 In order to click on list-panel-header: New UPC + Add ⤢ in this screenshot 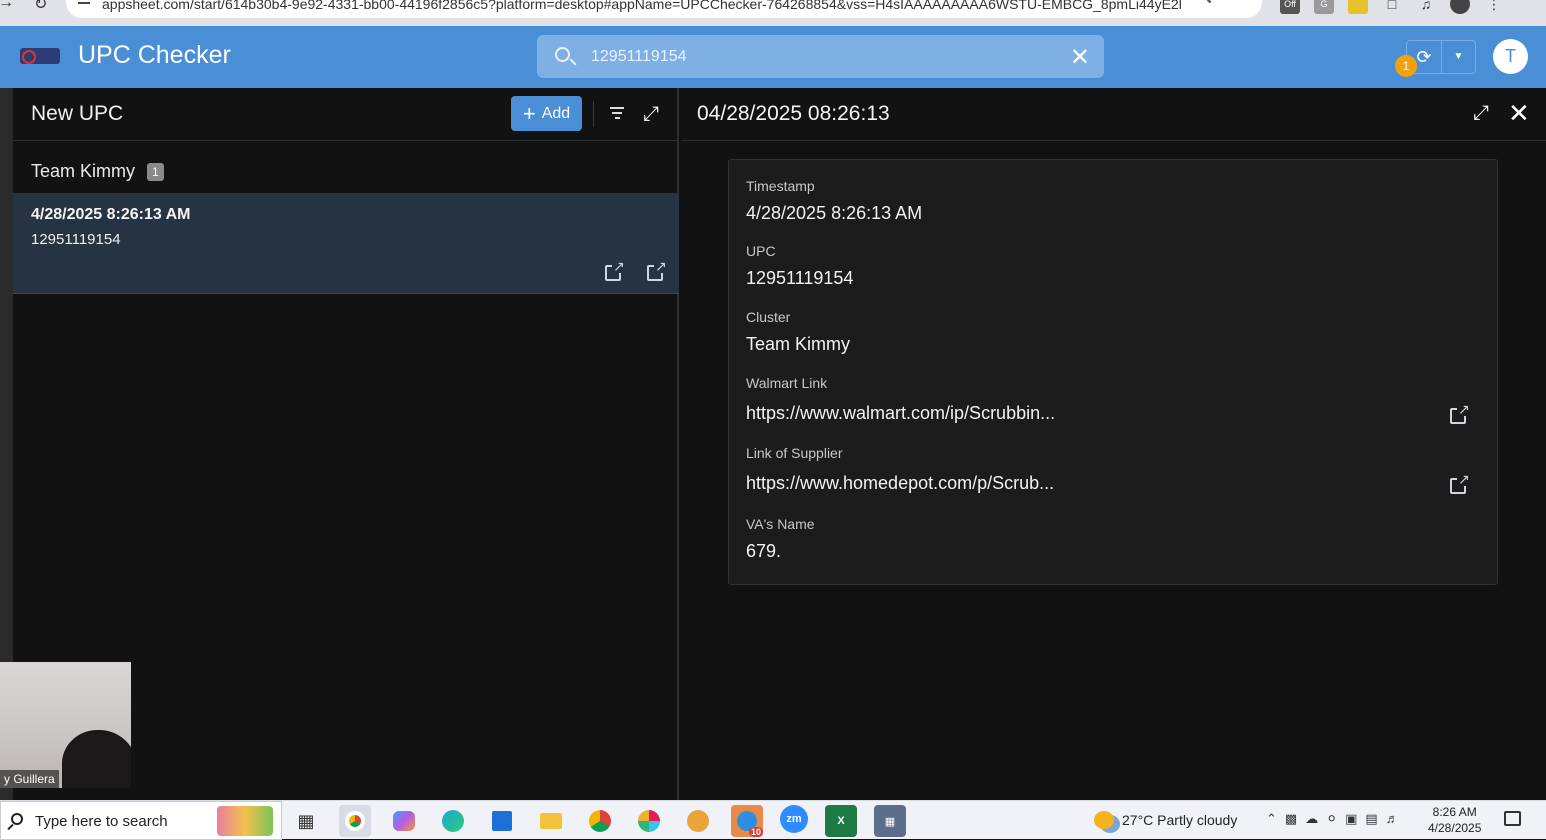, I will do `click(346, 114)`.